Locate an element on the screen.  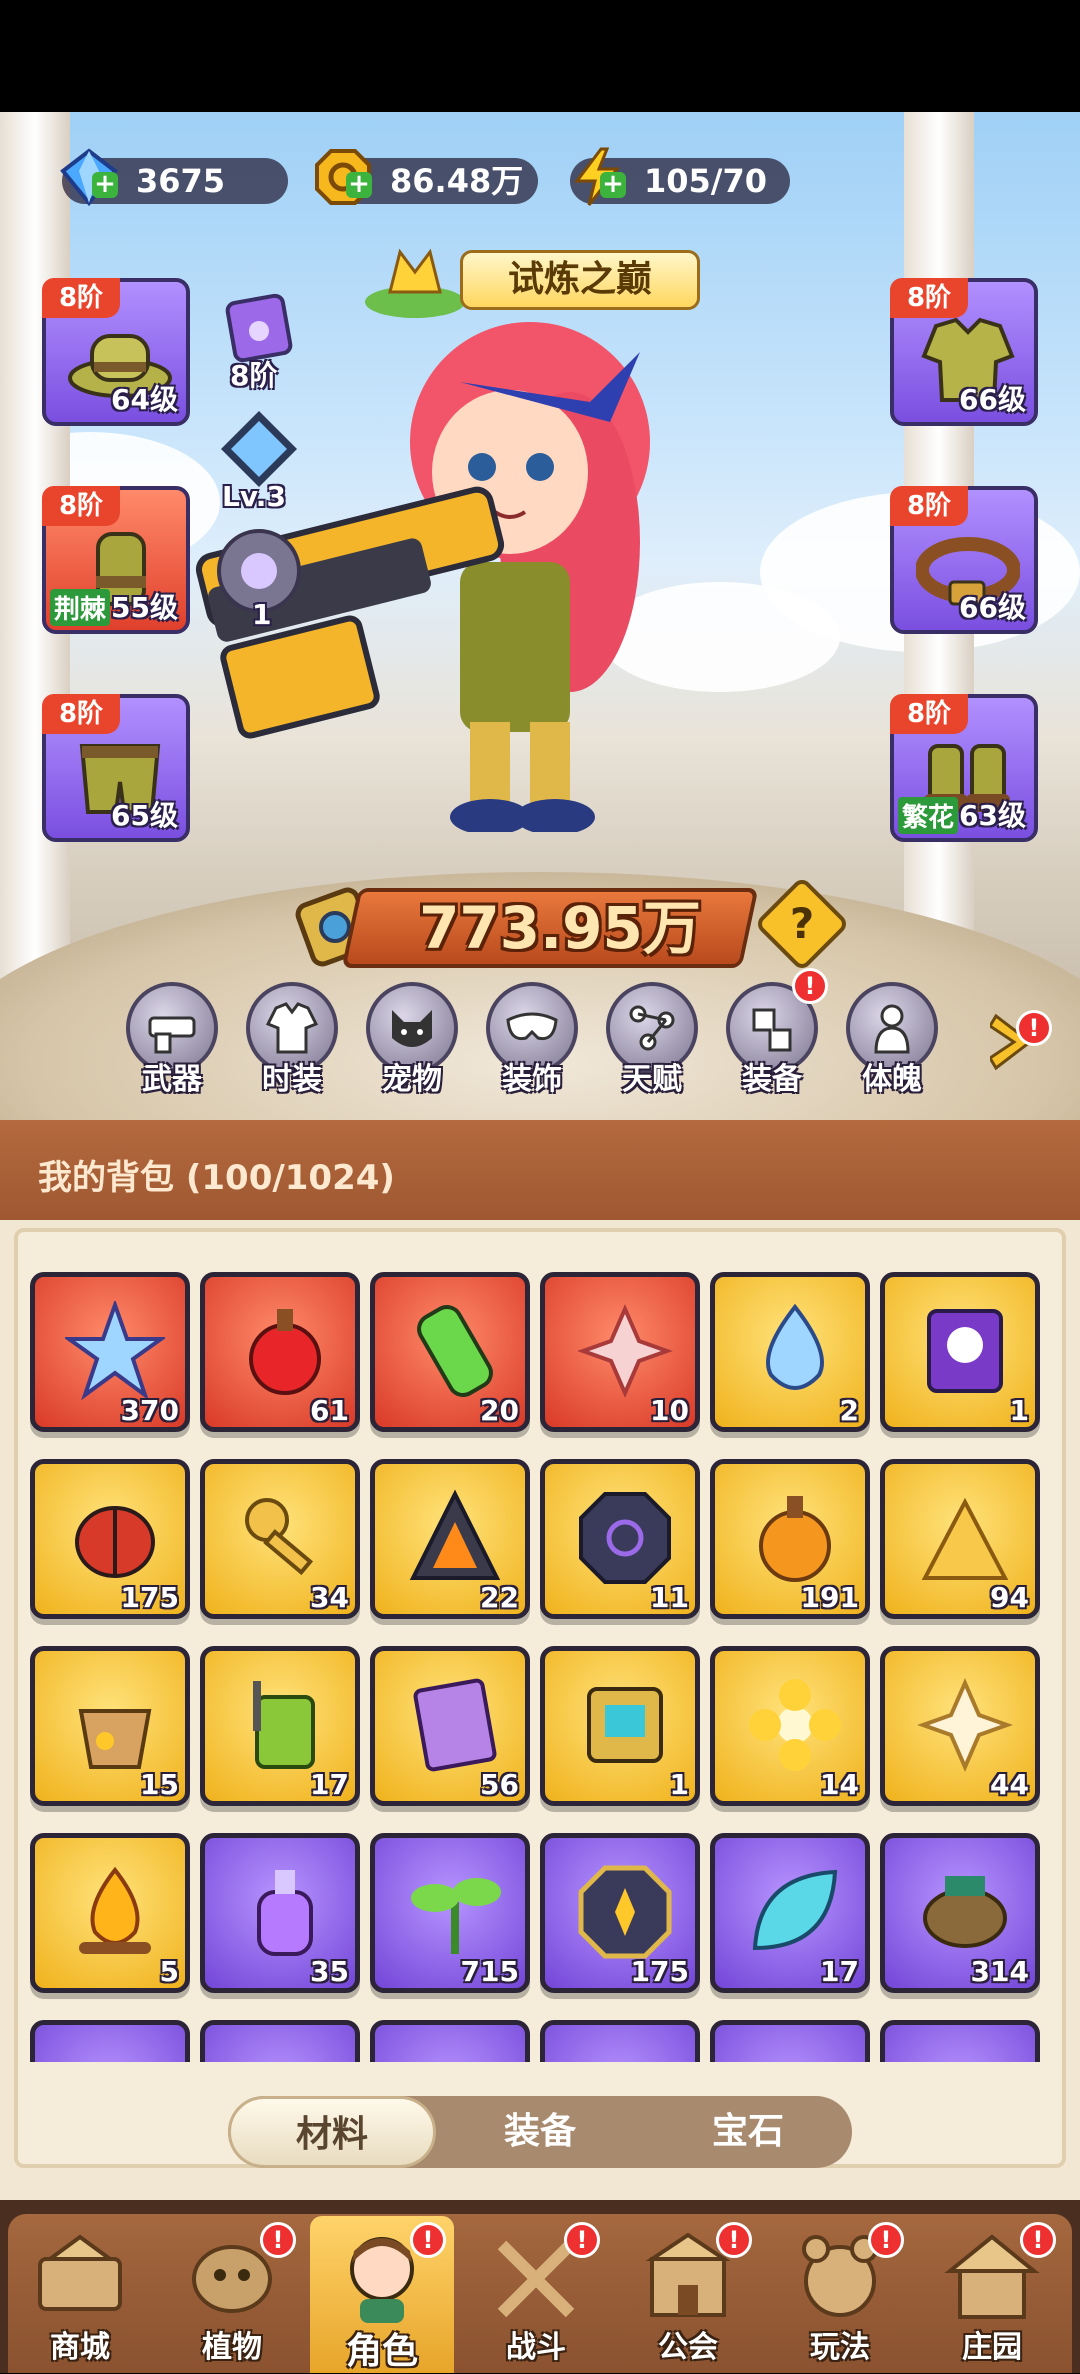
gear-tier: 8阶 is located at coordinates (929, 714).